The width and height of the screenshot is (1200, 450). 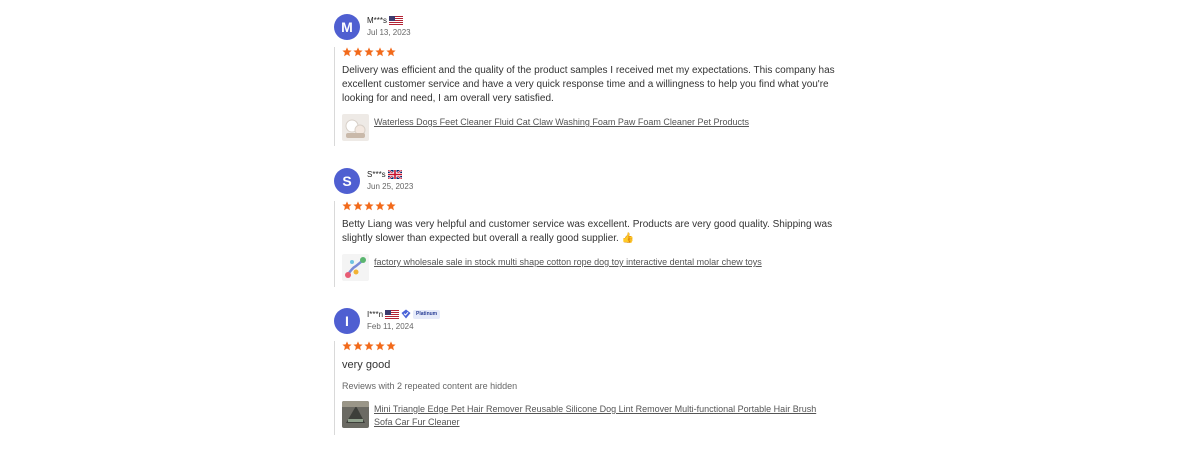 What do you see at coordinates (377, 20) in the screenshot?
I see `reviewer-name: M***s` at bounding box center [377, 20].